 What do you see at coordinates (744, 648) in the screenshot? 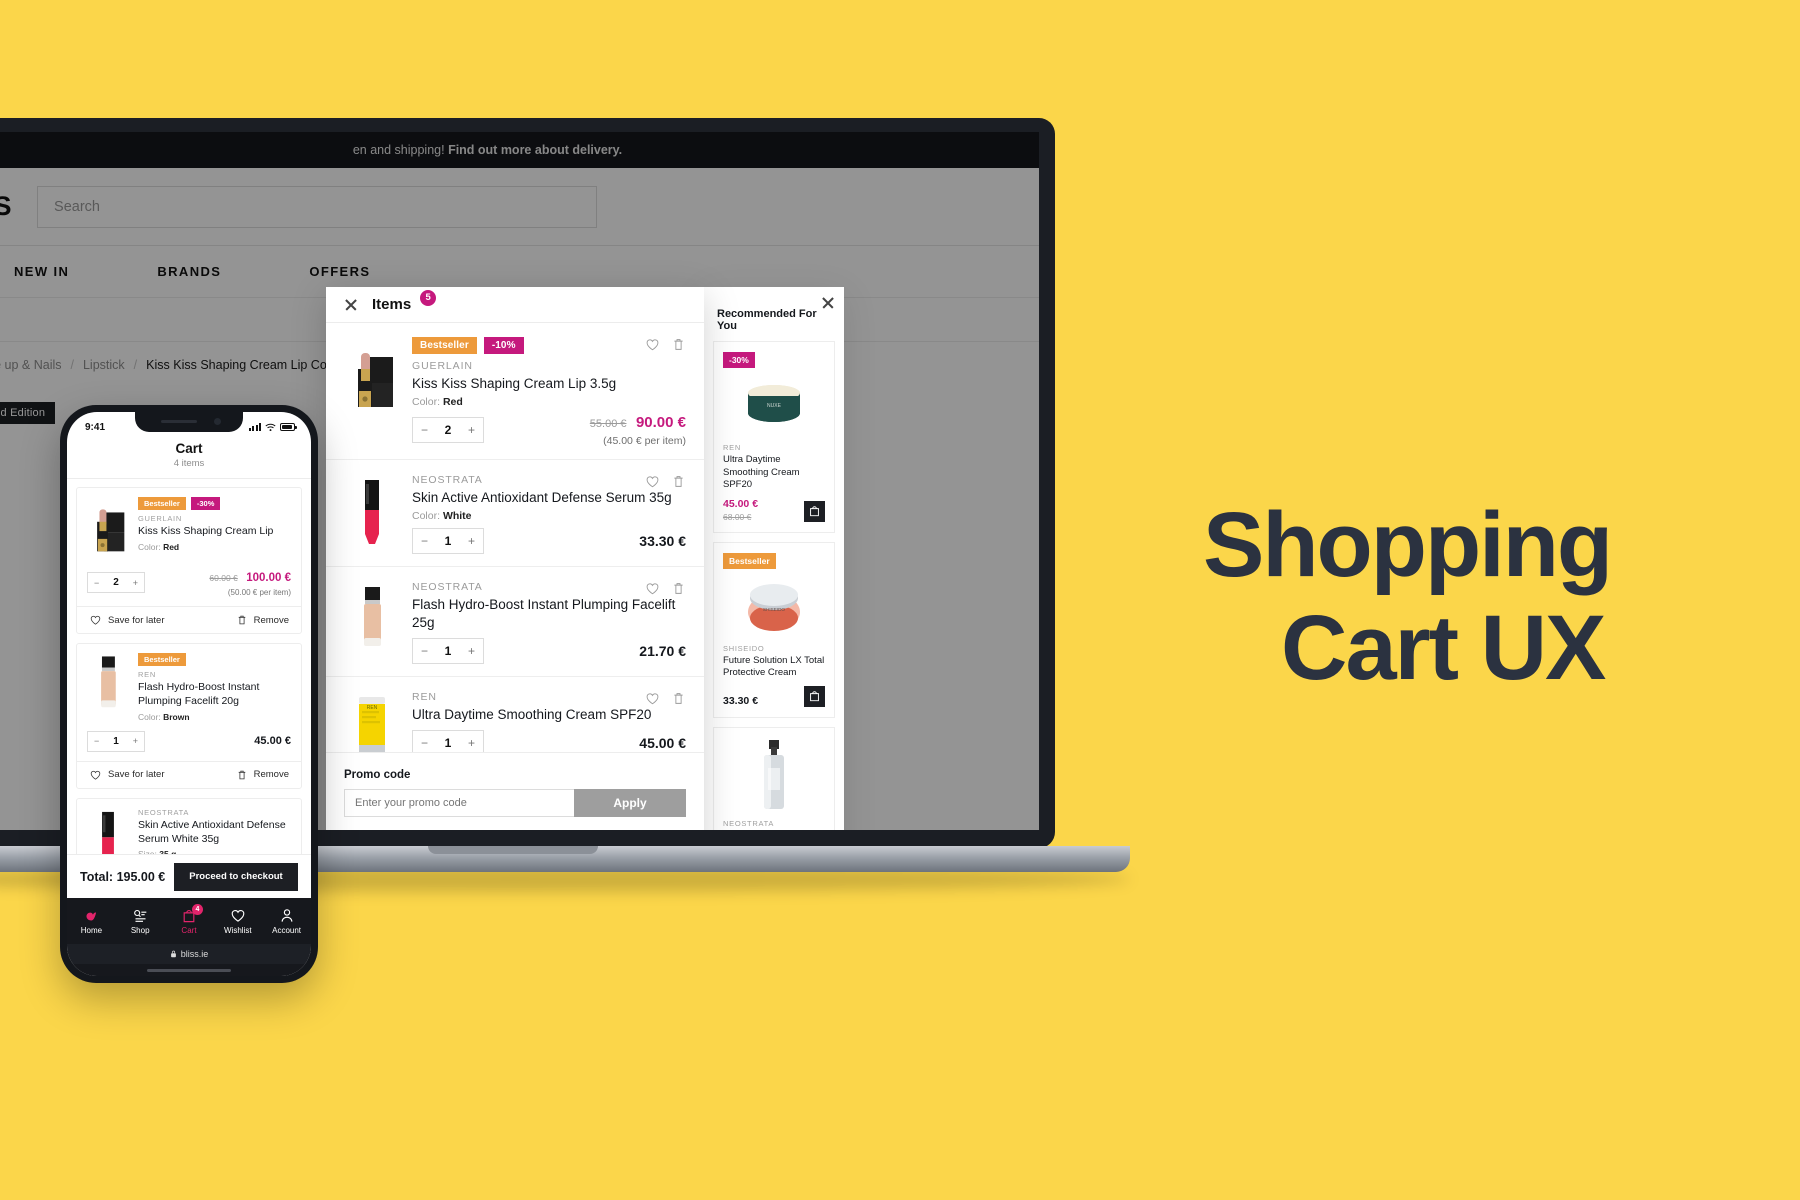
I see `product-brand: SHISEIDO` at bounding box center [744, 648].